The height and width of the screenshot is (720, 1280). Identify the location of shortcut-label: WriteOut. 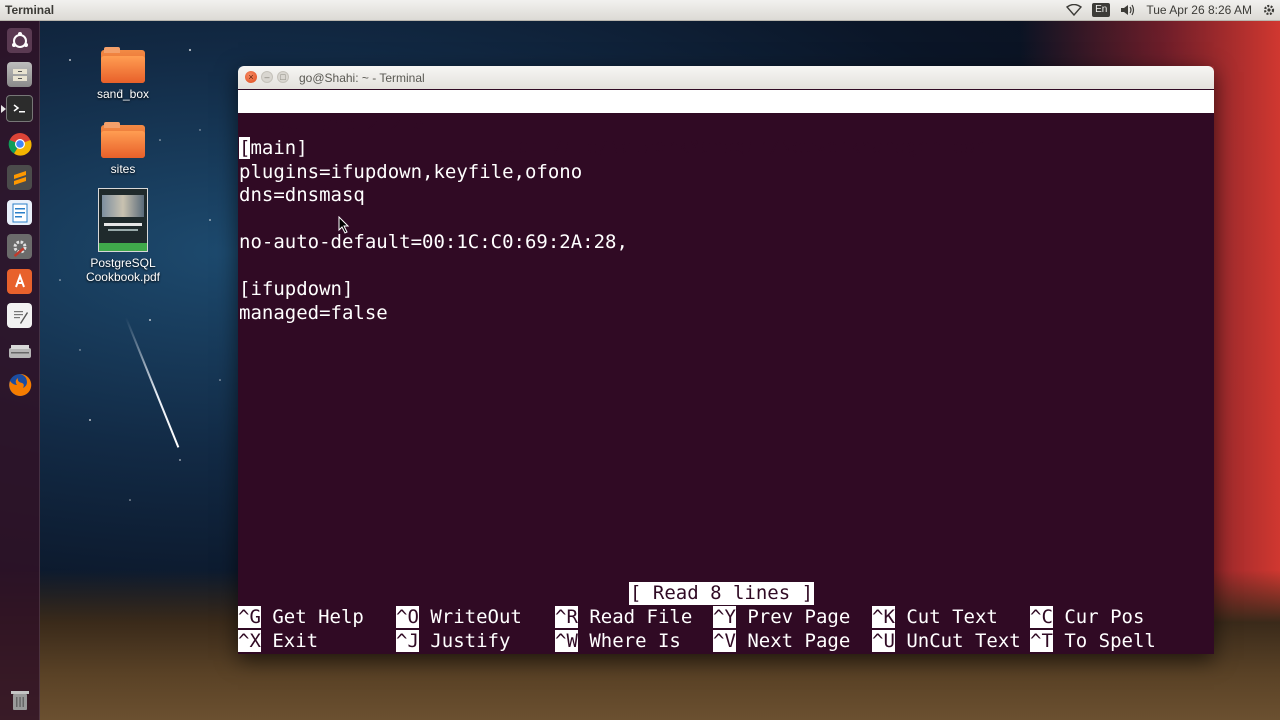
(476, 617).